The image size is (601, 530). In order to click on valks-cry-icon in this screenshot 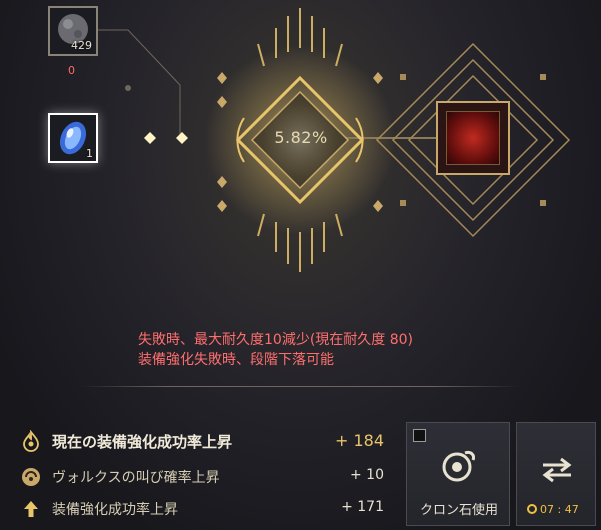, I will do `click(31, 477)`.